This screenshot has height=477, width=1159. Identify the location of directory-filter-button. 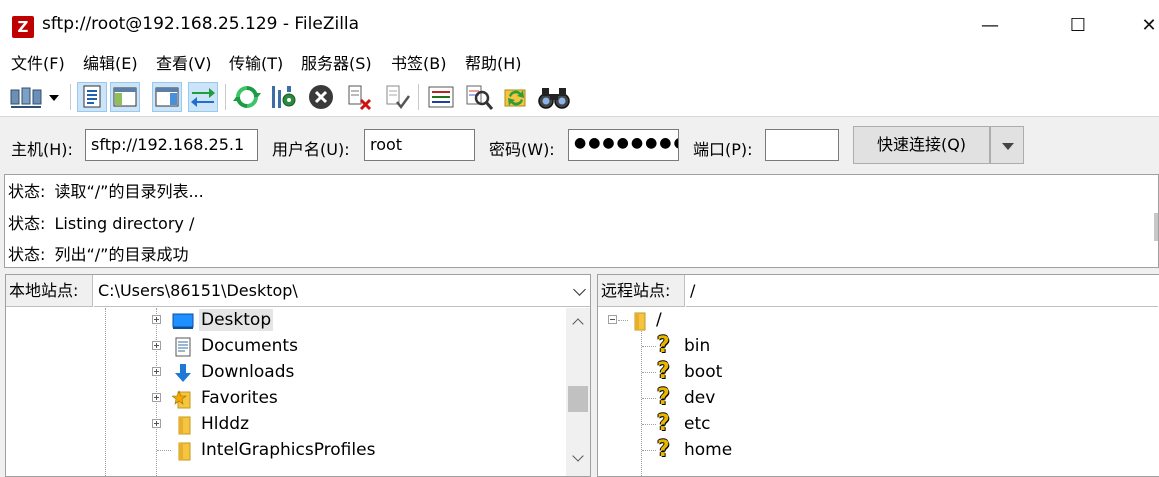
(441, 97).